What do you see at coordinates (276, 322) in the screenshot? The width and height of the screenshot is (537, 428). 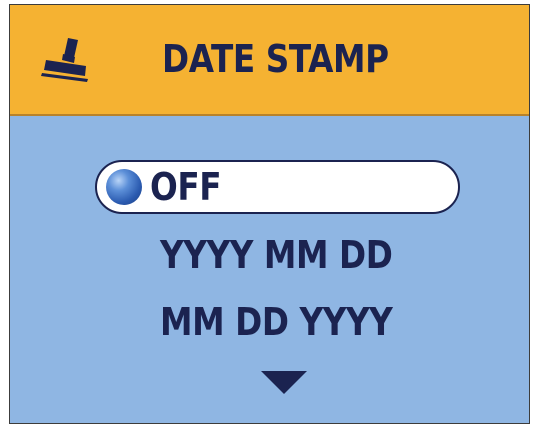 I see `option-mm-dd-yyyy: MM DD YYYY` at bounding box center [276, 322].